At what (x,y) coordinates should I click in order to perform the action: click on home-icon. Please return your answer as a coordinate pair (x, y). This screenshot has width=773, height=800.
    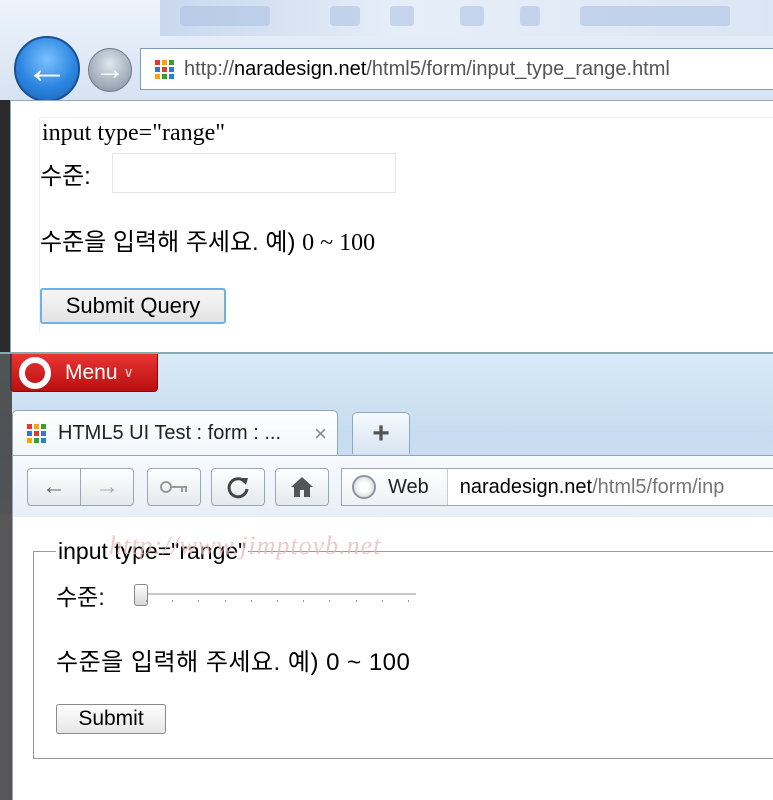
    Looking at the image, I should click on (302, 487).